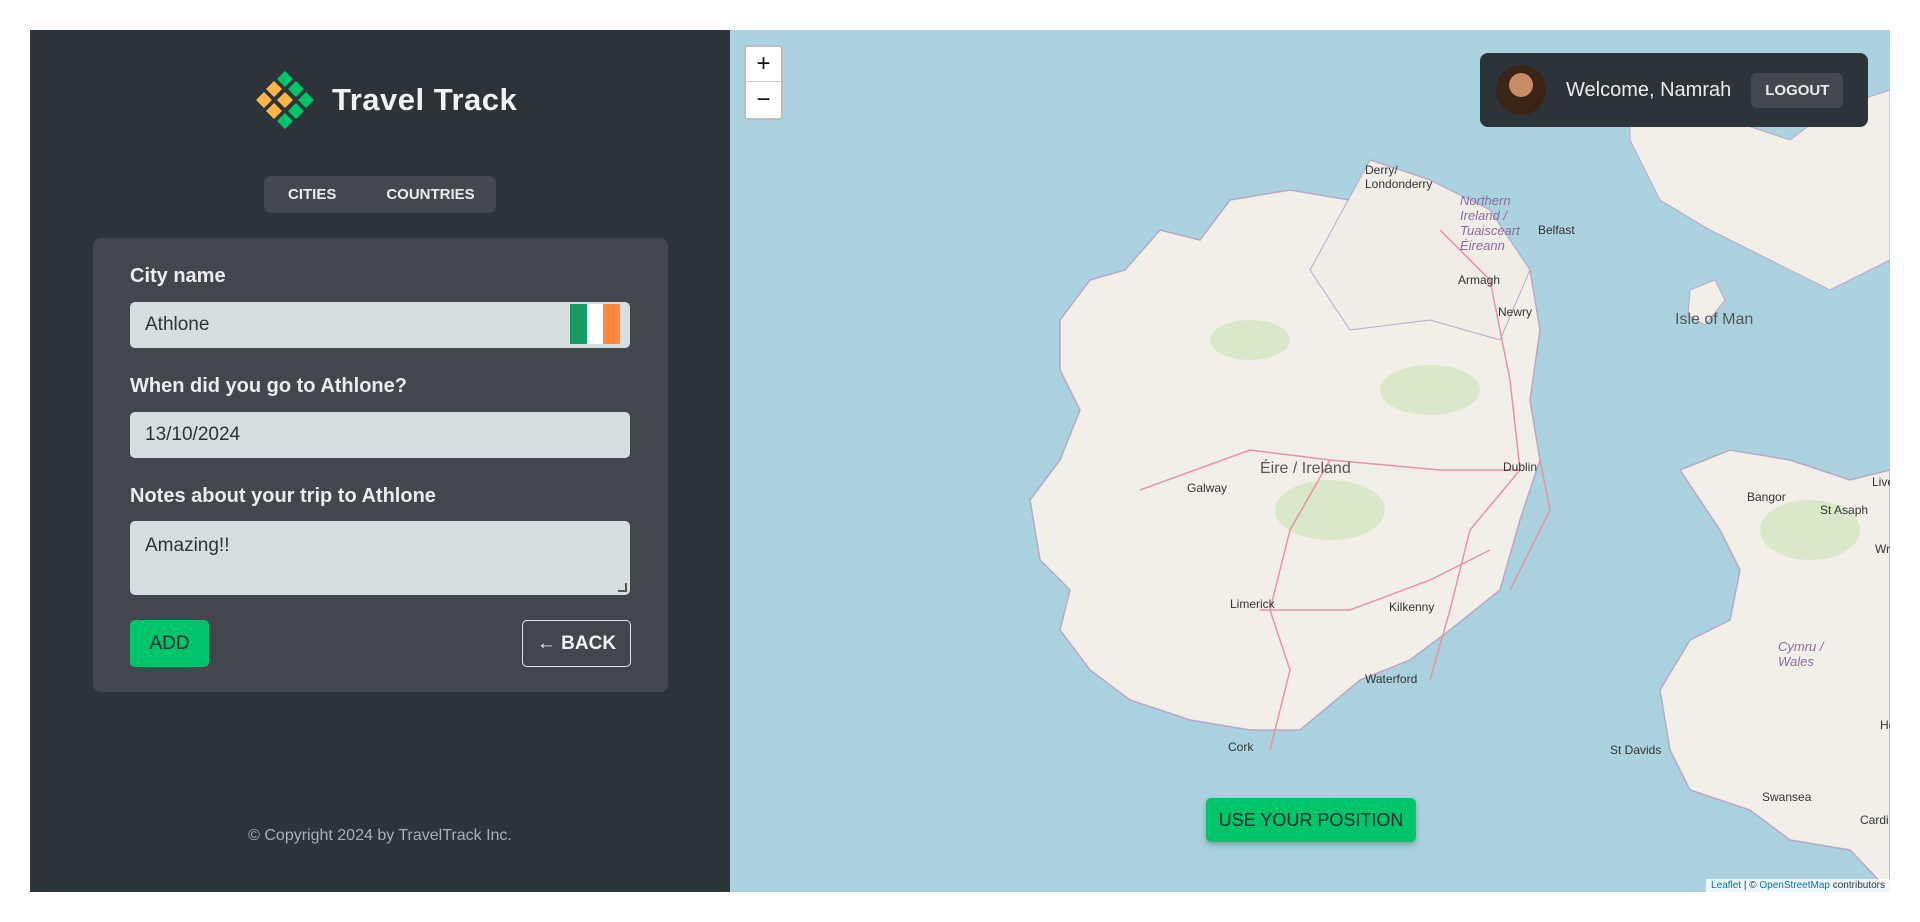  I want to click on map-label-st-asaph: St Asaph, so click(1844, 510).